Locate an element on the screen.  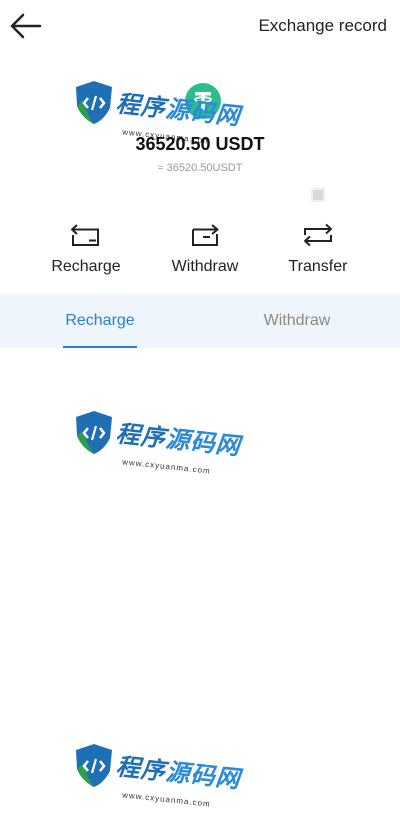
recharge-icon is located at coordinates (85, 235).